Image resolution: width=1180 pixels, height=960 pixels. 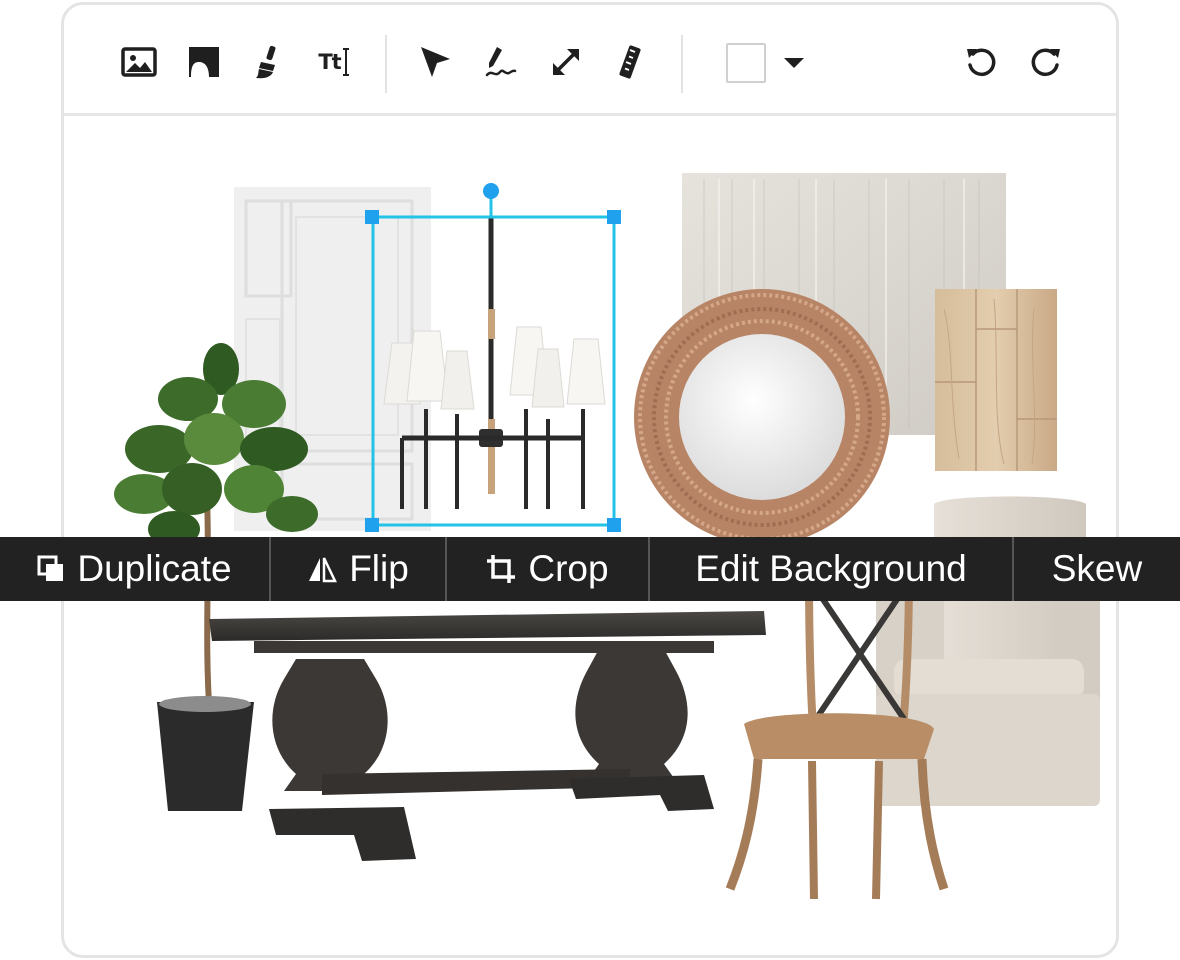 I want to click on edit-background-label: Edit Background, so click(x=831, y=568).